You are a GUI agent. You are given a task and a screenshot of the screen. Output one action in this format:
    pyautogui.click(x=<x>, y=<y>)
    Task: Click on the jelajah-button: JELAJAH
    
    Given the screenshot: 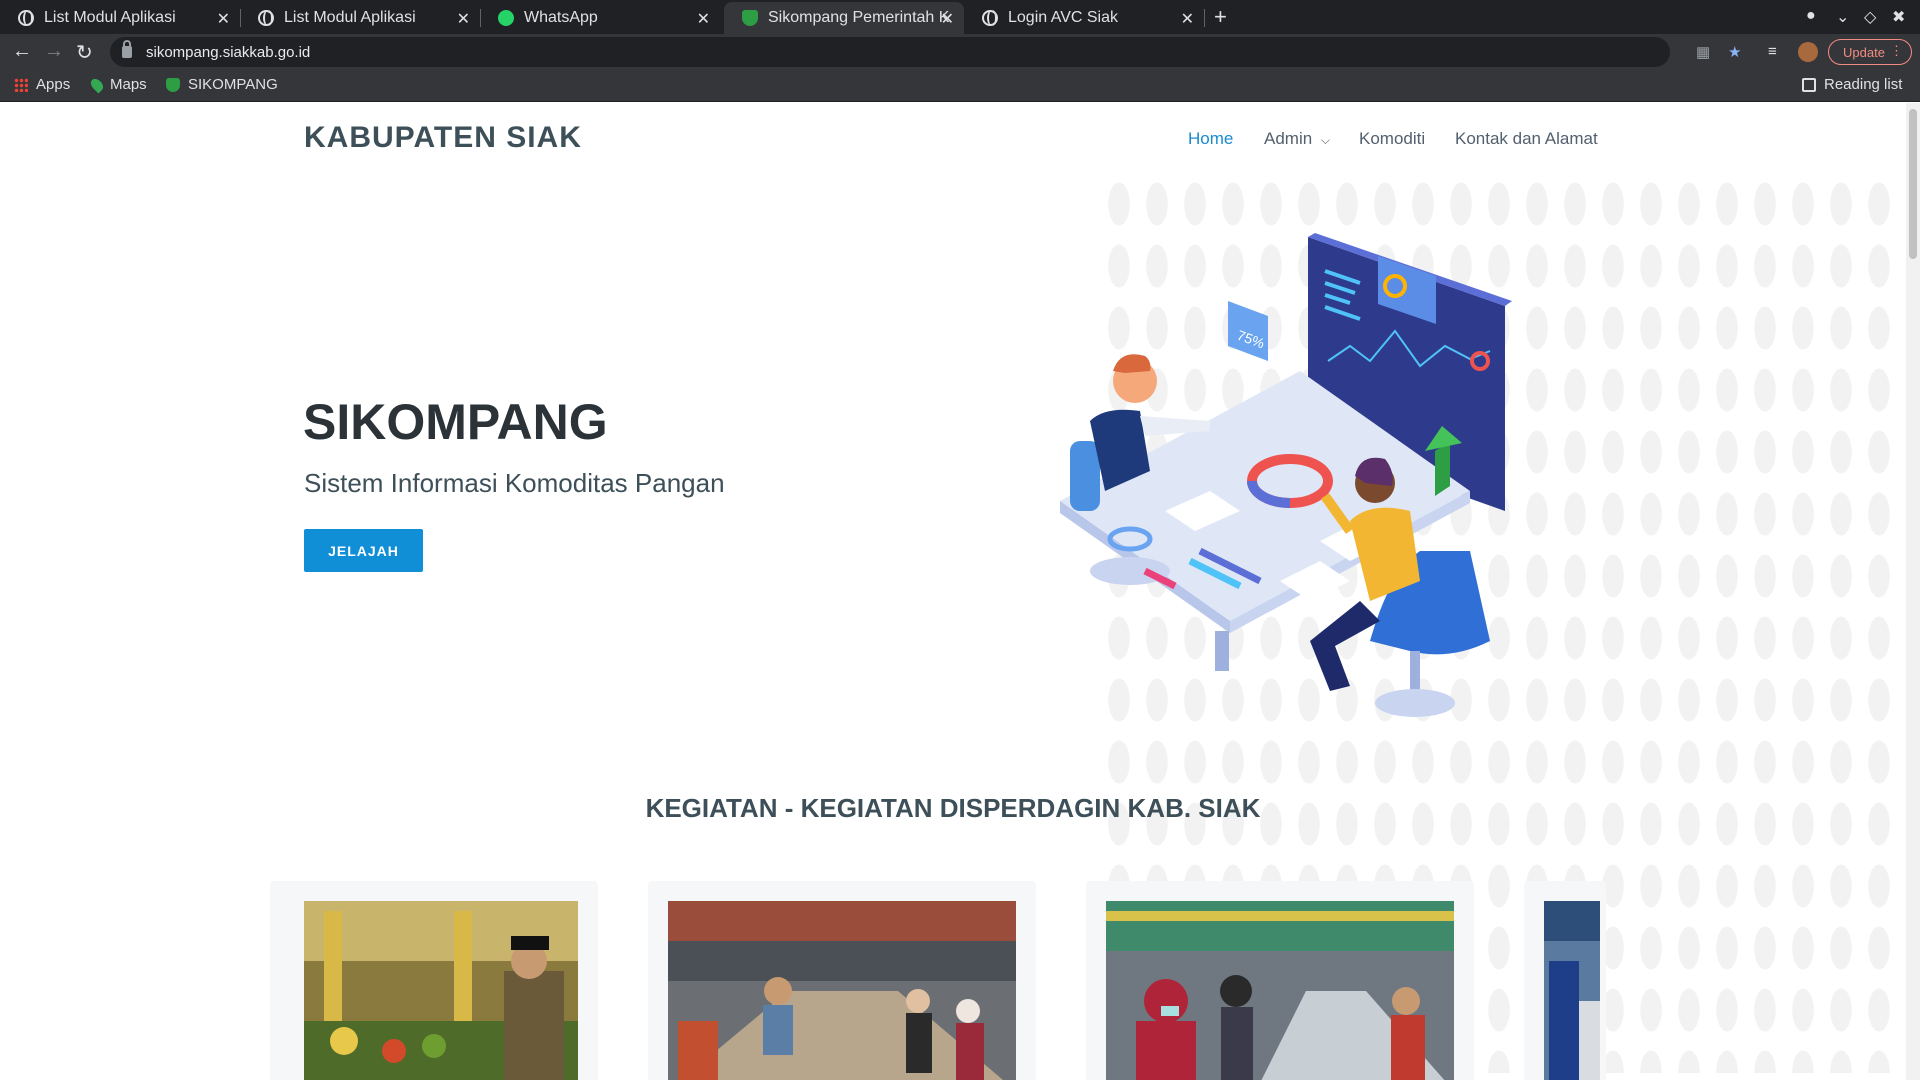 What is the action you would take?
    pyautogui.click(x=363, y=550)
    